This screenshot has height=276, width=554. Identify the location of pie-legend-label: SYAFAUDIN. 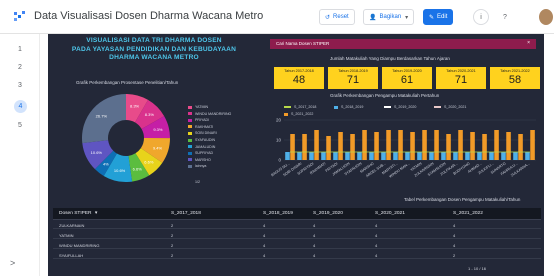
(205, 140).